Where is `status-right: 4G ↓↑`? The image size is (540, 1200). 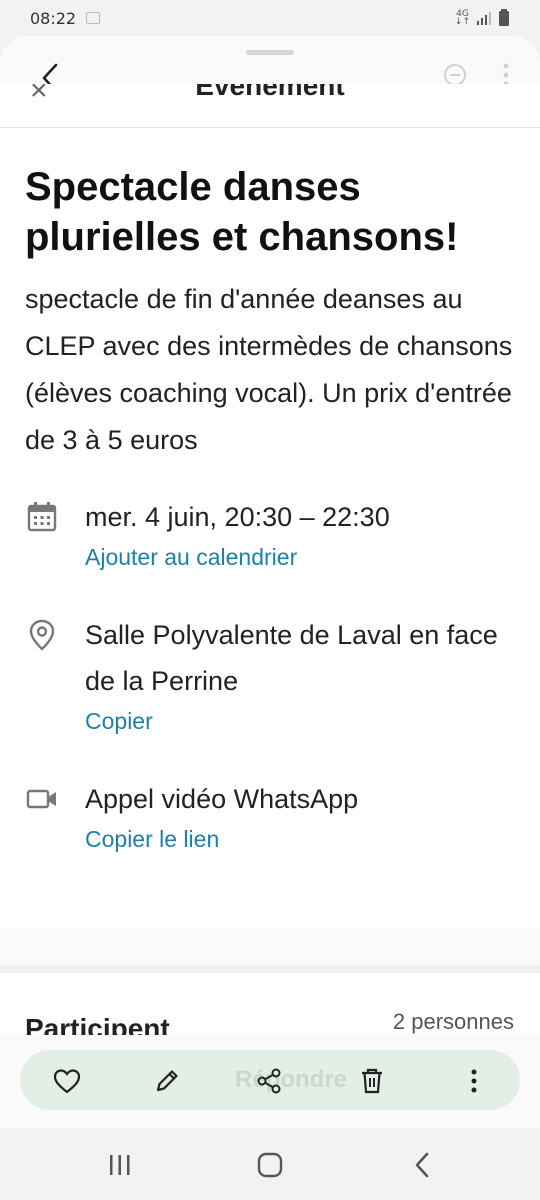 status-right: 4G ↓↑ is located at coordinates (482, 18).